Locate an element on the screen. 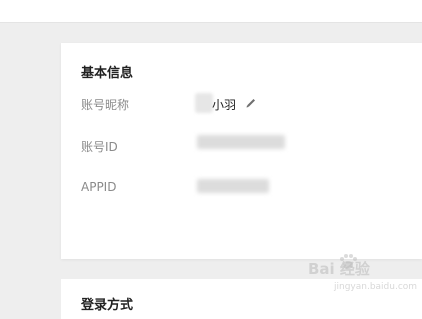 This screenshot has height=319, width=422. appid-value-blurred is located at coordinates (233, 186).